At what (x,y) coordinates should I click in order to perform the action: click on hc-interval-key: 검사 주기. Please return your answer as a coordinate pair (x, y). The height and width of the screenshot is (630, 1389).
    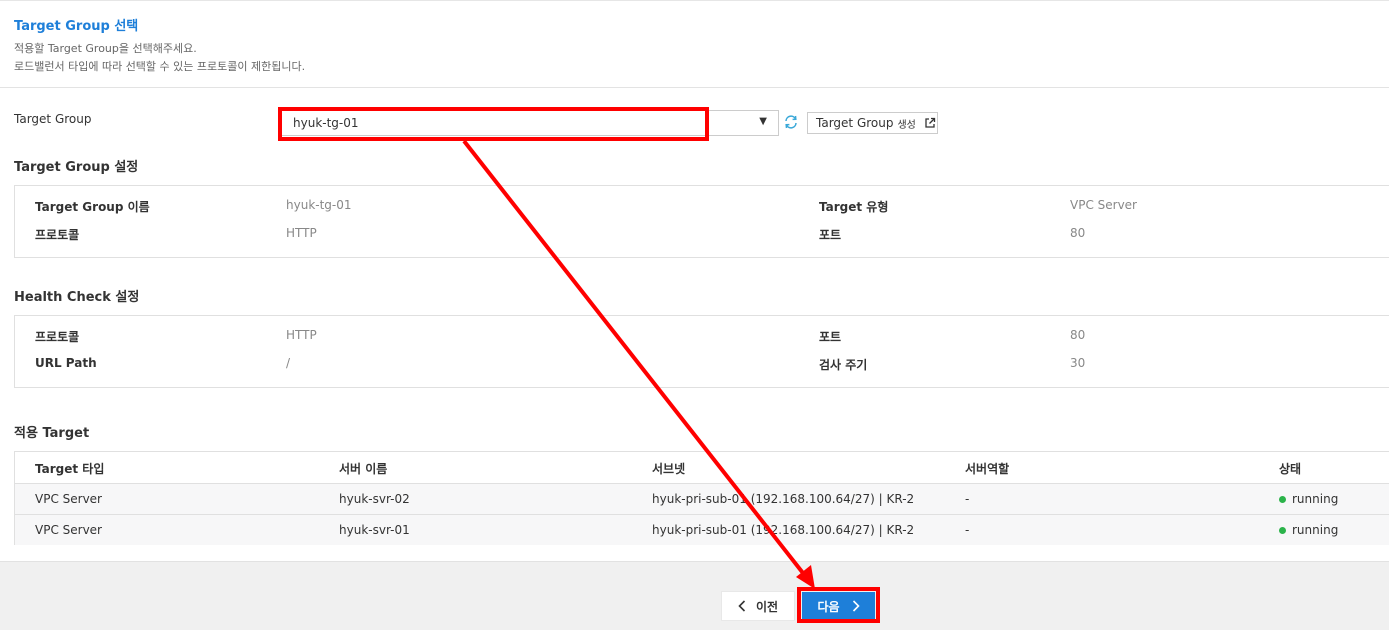
    Looking at the image, I should click on (843, 365).